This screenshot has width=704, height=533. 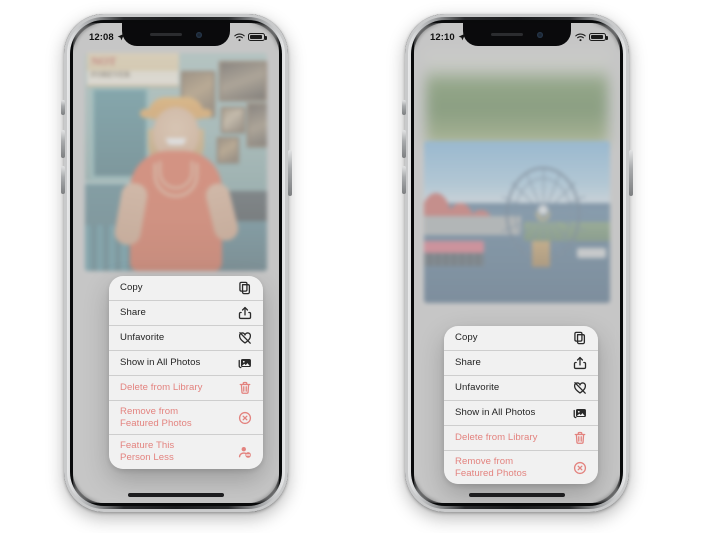 What do you see at coordinates (403, 144) in the screenshot?
I see `volume-up-button-right` at bounding box center [403, 144].